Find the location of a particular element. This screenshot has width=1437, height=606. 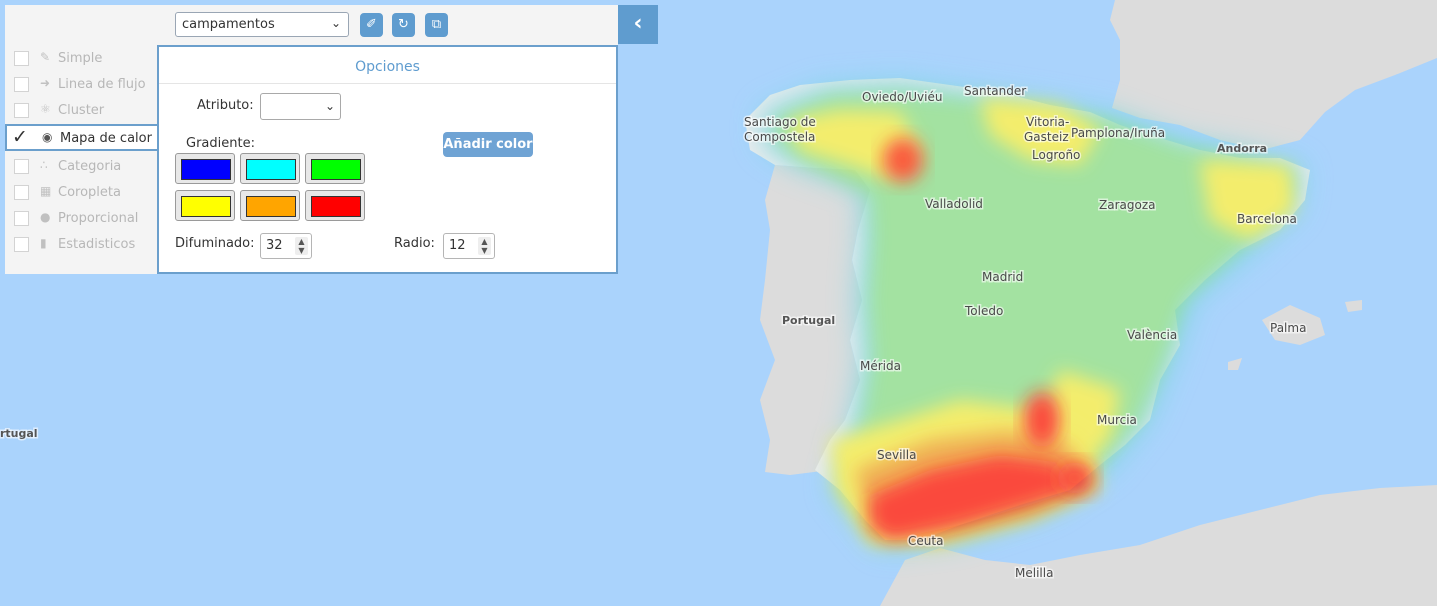

sidebar-item-label: Coropleta is located at coordinates (89, 192).